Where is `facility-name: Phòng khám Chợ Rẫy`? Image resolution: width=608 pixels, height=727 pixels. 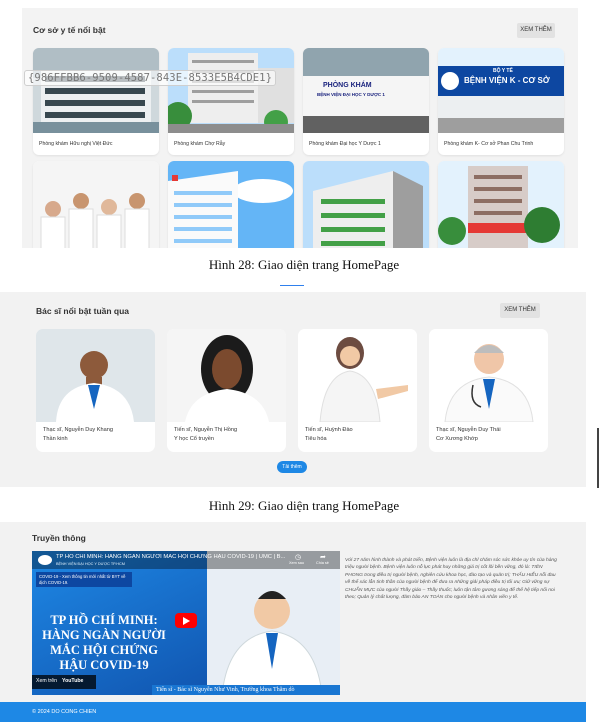
facility-name: Phòng khám Chợ Rẫy is located at coordinates (200, 144).